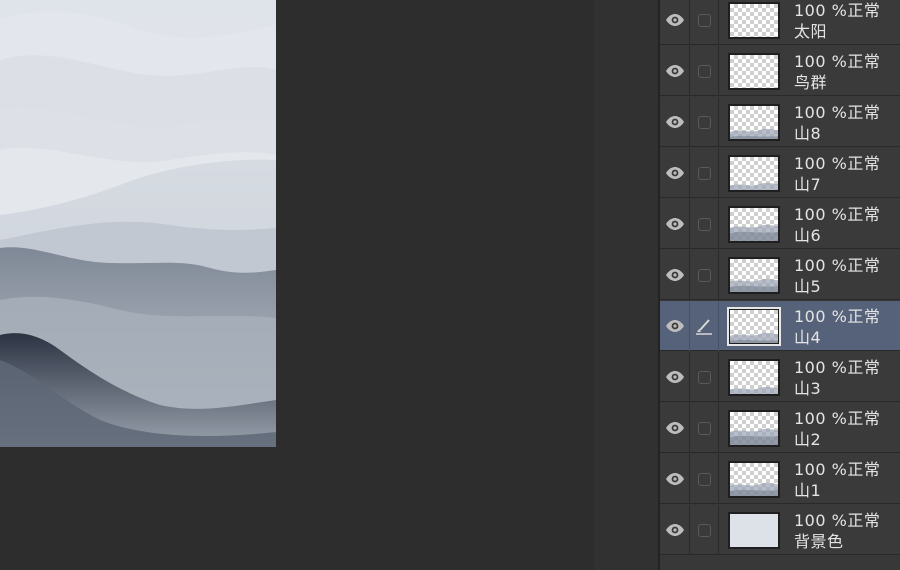  What do you see at coordinates (846, 82) in the screenshot?
I see `layer-name: 鸟群` at bounding box center [846, 82].